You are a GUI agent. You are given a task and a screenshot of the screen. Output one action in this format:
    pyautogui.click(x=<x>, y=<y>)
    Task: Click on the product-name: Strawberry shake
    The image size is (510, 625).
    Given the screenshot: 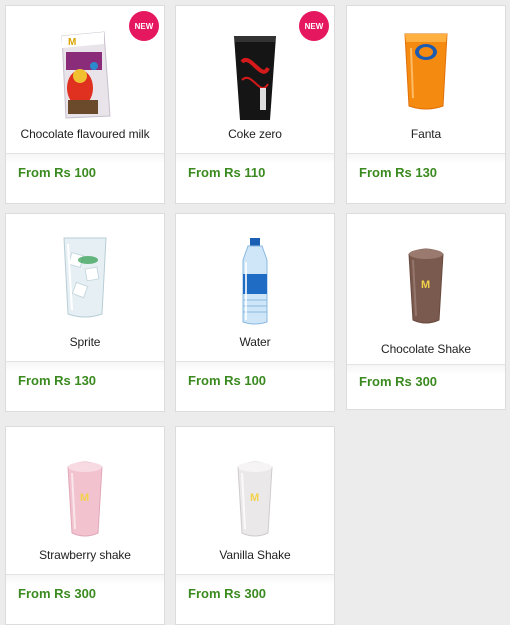 What is the action you would take?
    pyautogui.click(x=85, y=555)
    